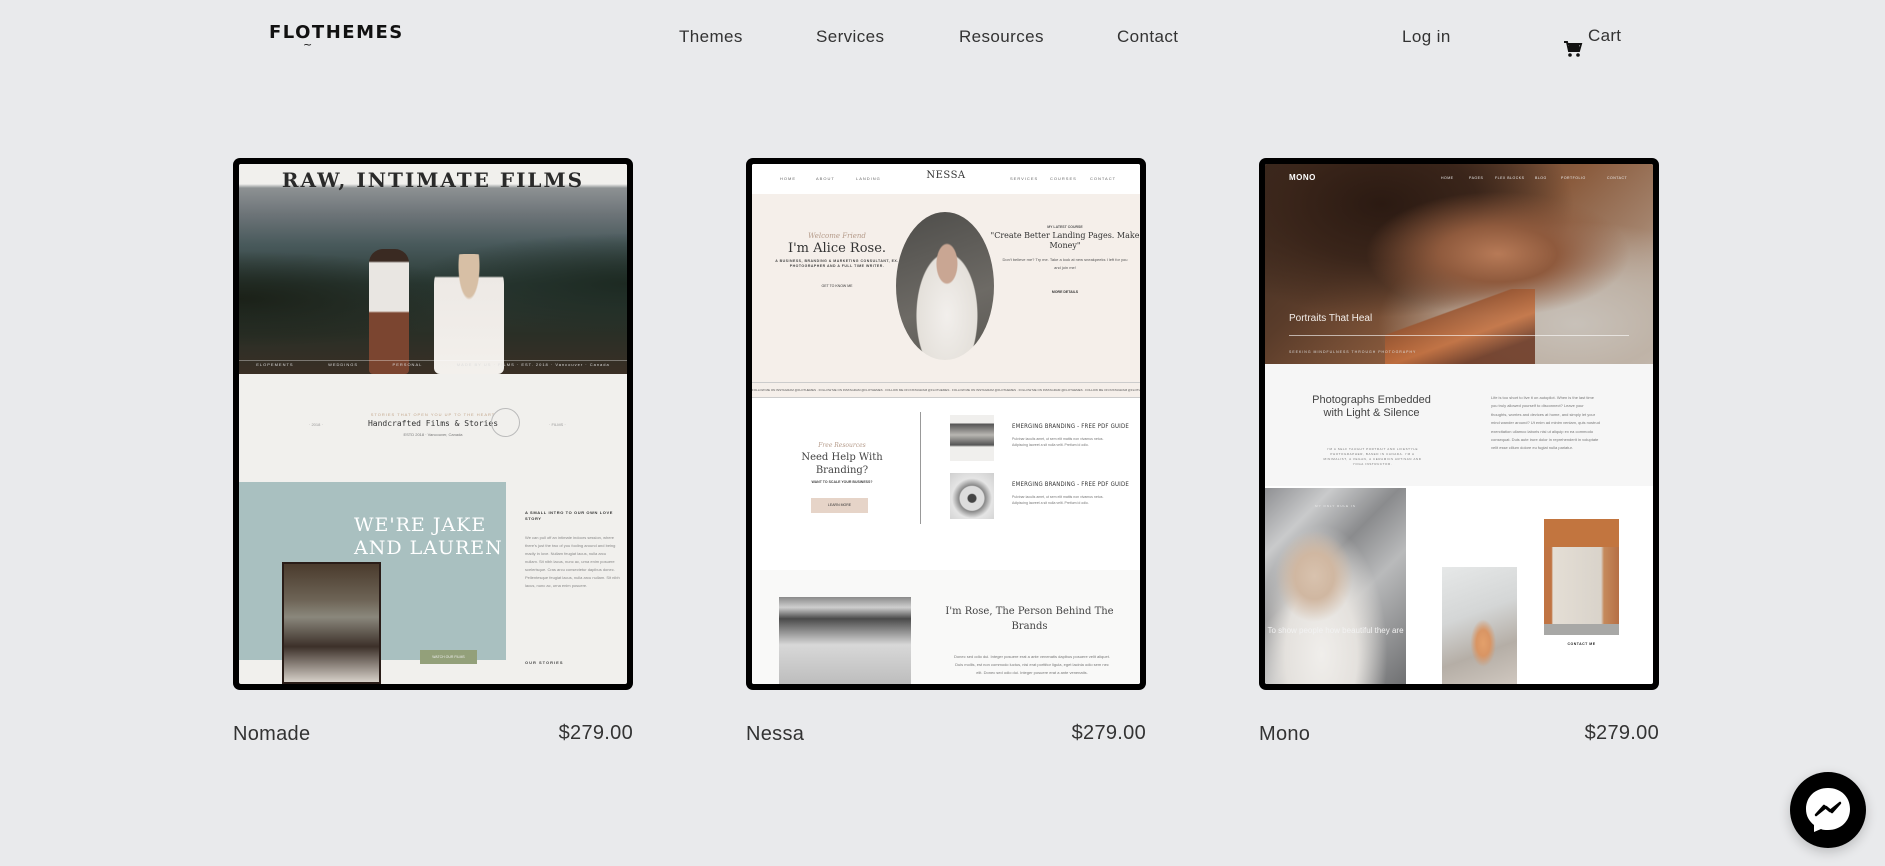 Image resolution: width=1885 pixels, height=866 pixels. I want to click on mono-nav-item: FLEX BLOCKS, so click(1510, 178).